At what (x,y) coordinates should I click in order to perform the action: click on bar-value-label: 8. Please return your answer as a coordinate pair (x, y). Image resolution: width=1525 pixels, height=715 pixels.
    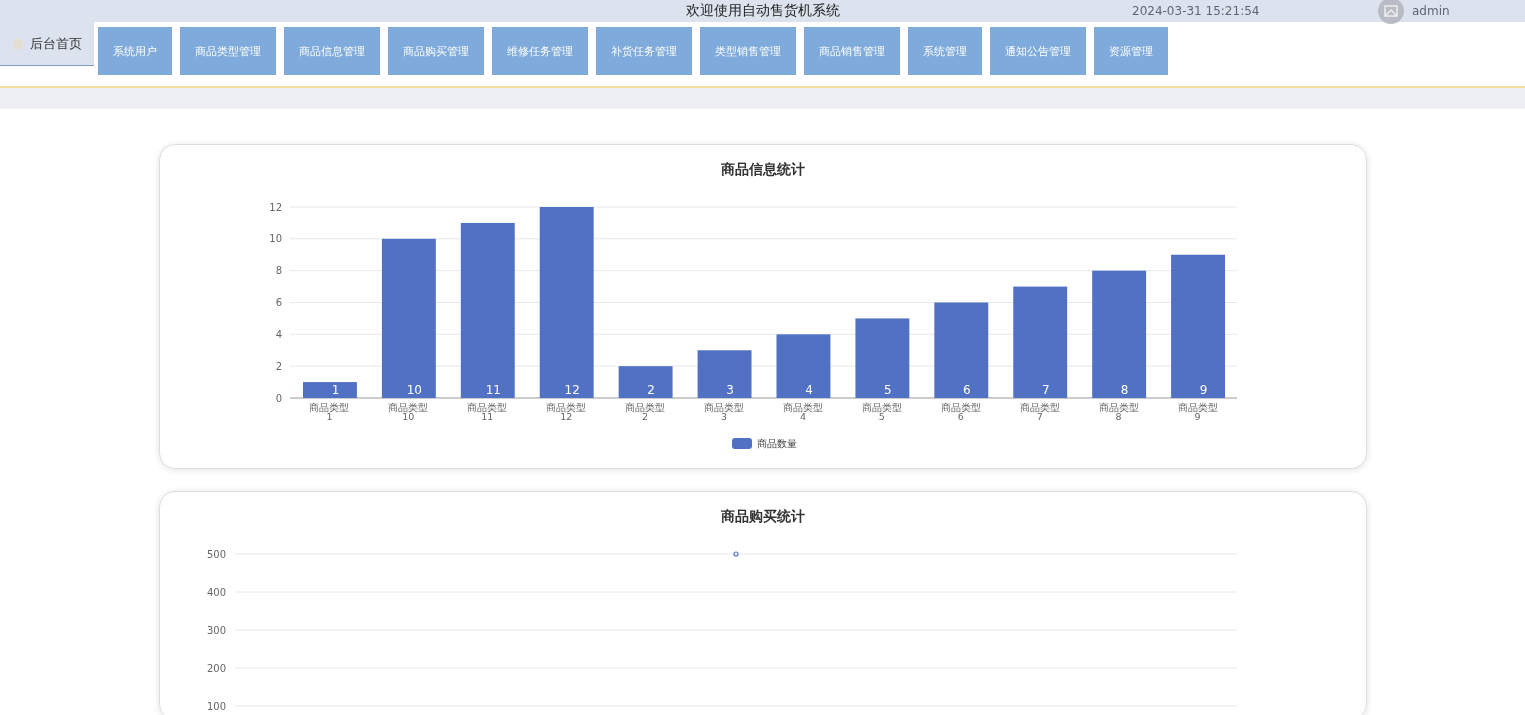
    Looking at the image, I should click on (1124, 390).